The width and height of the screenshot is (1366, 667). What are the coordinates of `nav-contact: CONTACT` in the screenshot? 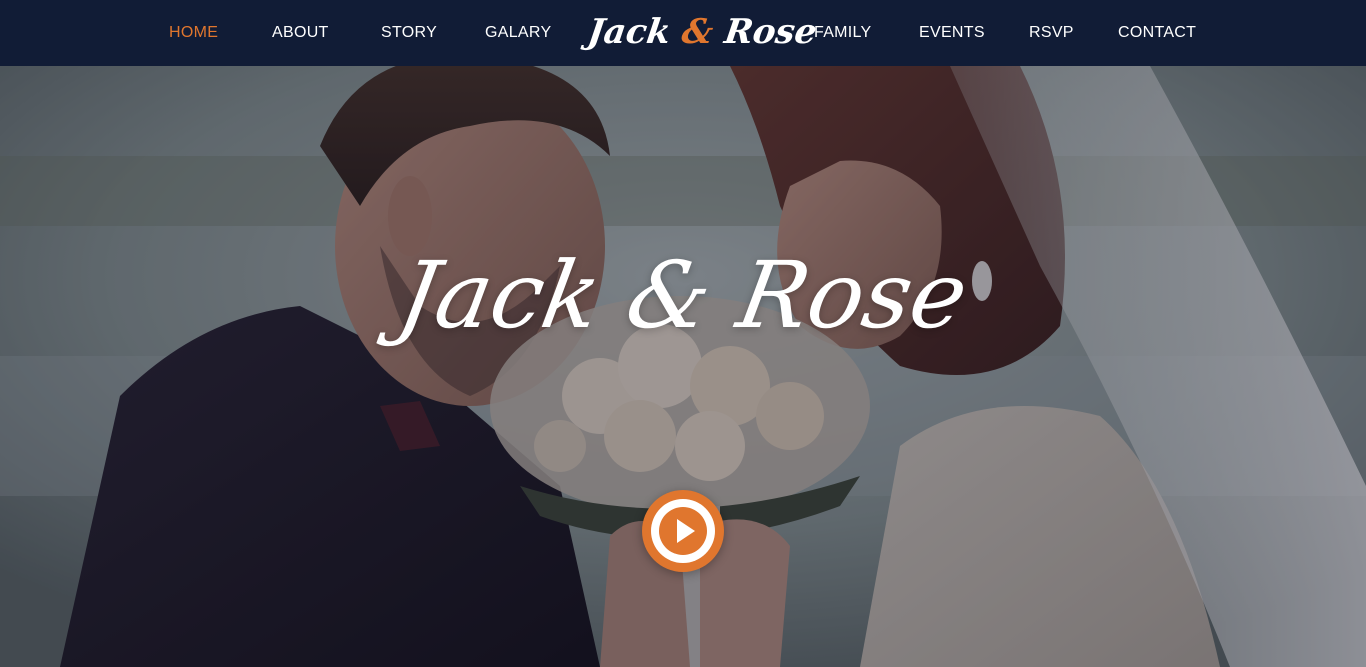 It's located at (1157, 33).